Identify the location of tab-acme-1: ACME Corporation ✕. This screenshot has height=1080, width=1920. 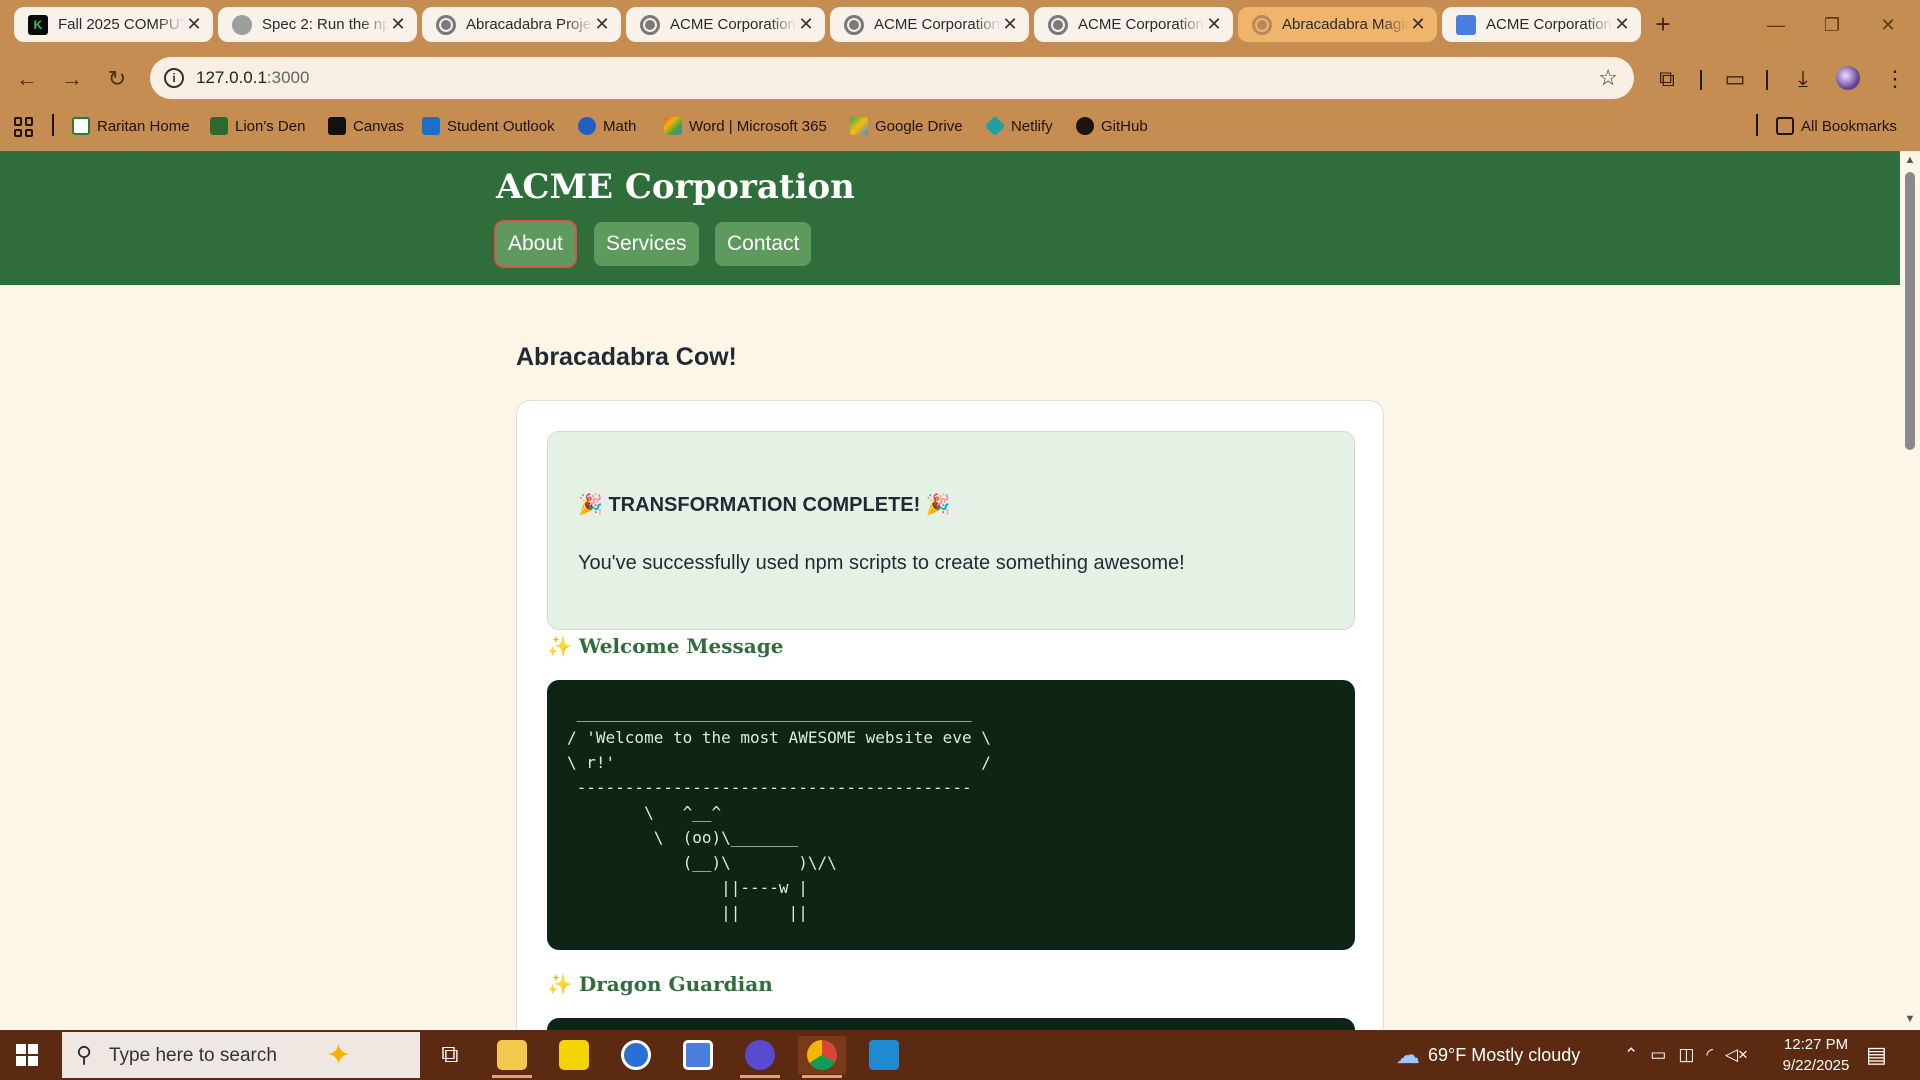
(725, 24).